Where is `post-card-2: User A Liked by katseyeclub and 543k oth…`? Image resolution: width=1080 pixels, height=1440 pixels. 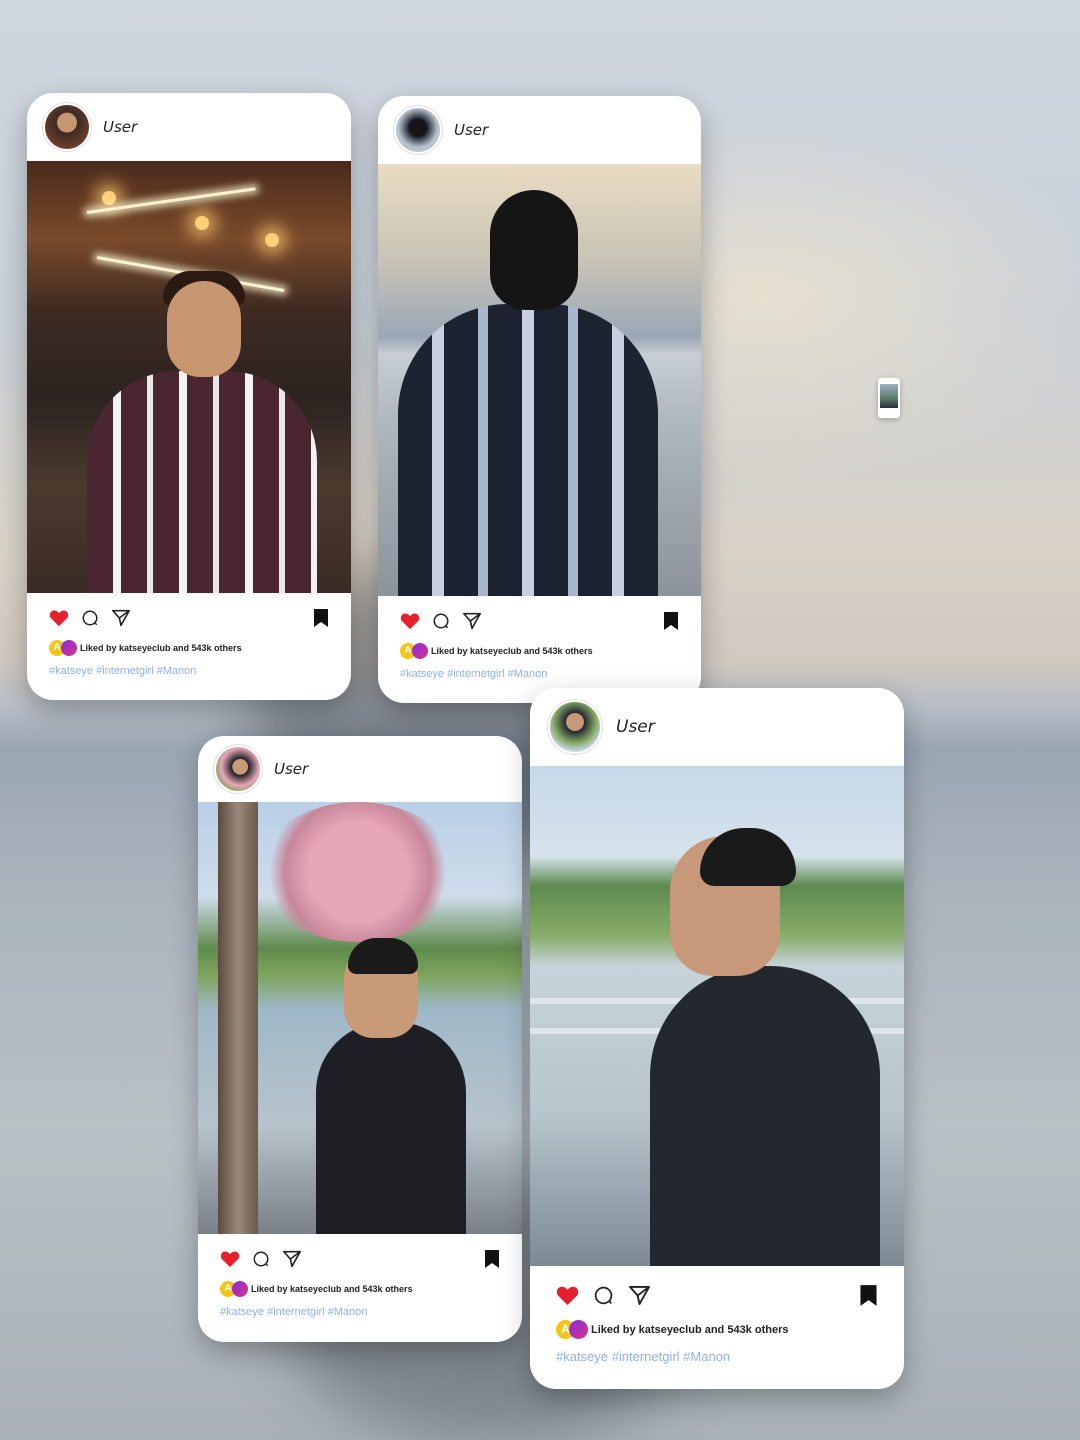 post-card-2: User A Liked by katseyeclub and 543k oth… is located at coordinates (539, 399).